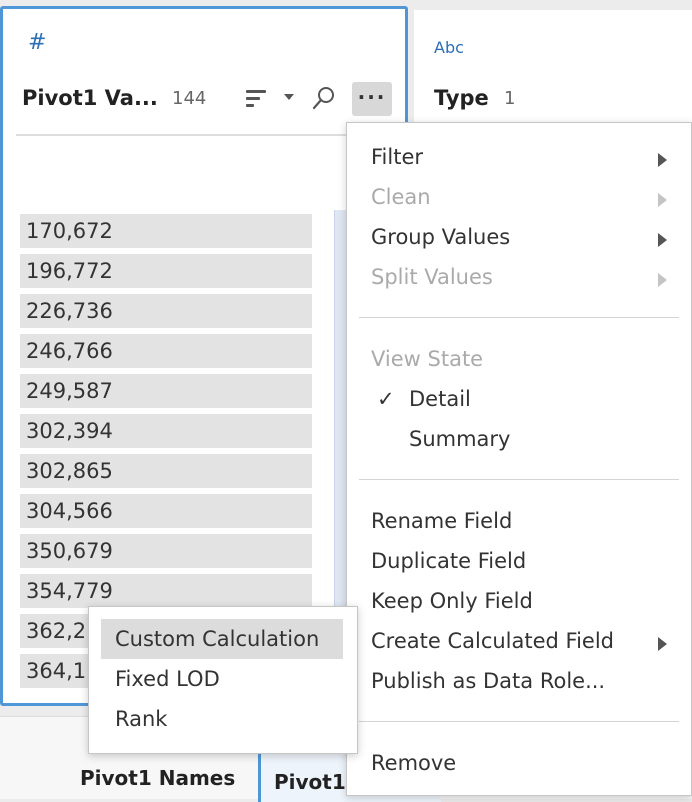 This screenshot has height=802, width=692. Describe the element at coordinates (510, 98) in the screenshot. I see `field-count: 1` at that location.